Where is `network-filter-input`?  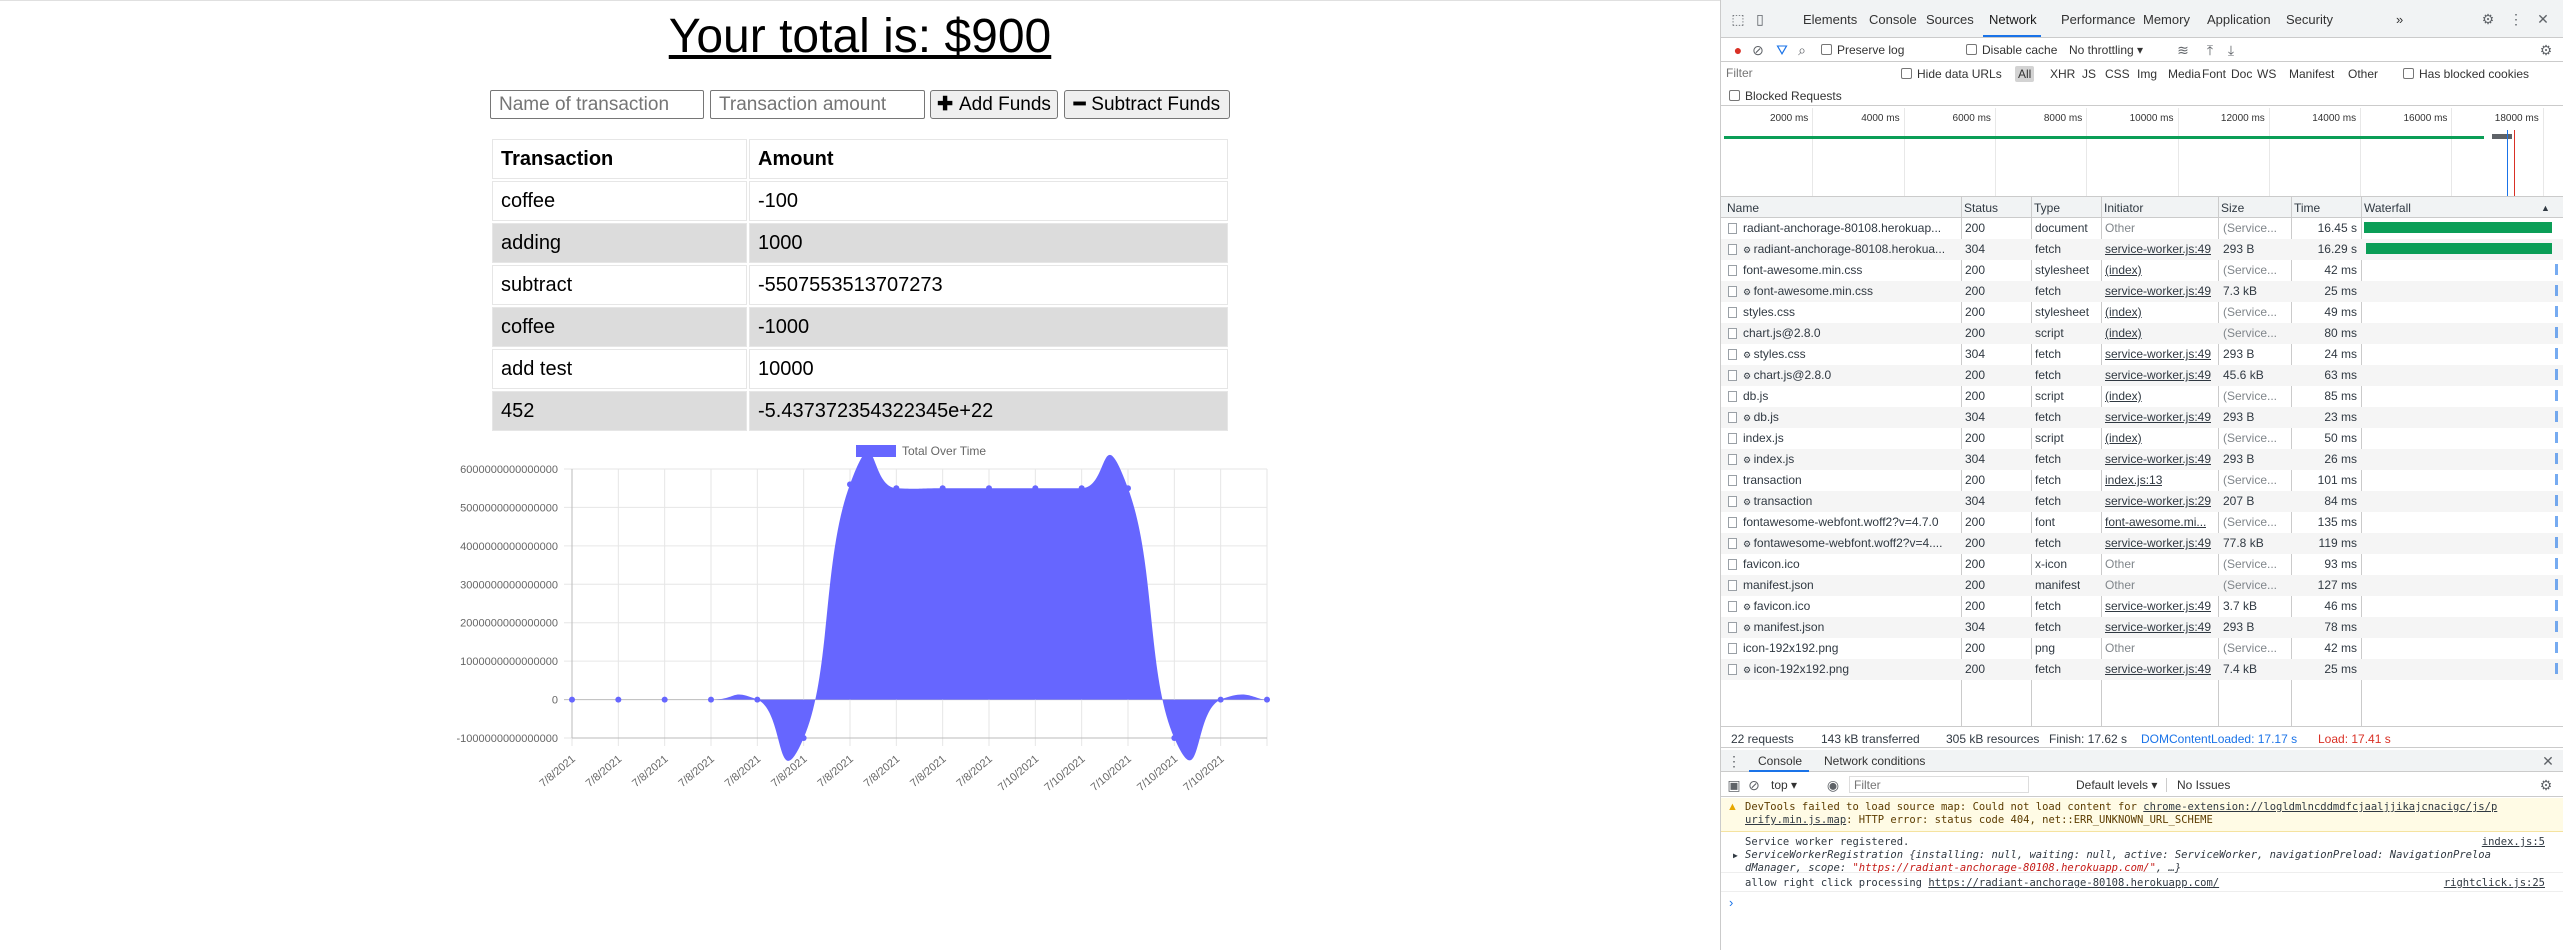 network-filter-input is located at coordinates (1808, 72).